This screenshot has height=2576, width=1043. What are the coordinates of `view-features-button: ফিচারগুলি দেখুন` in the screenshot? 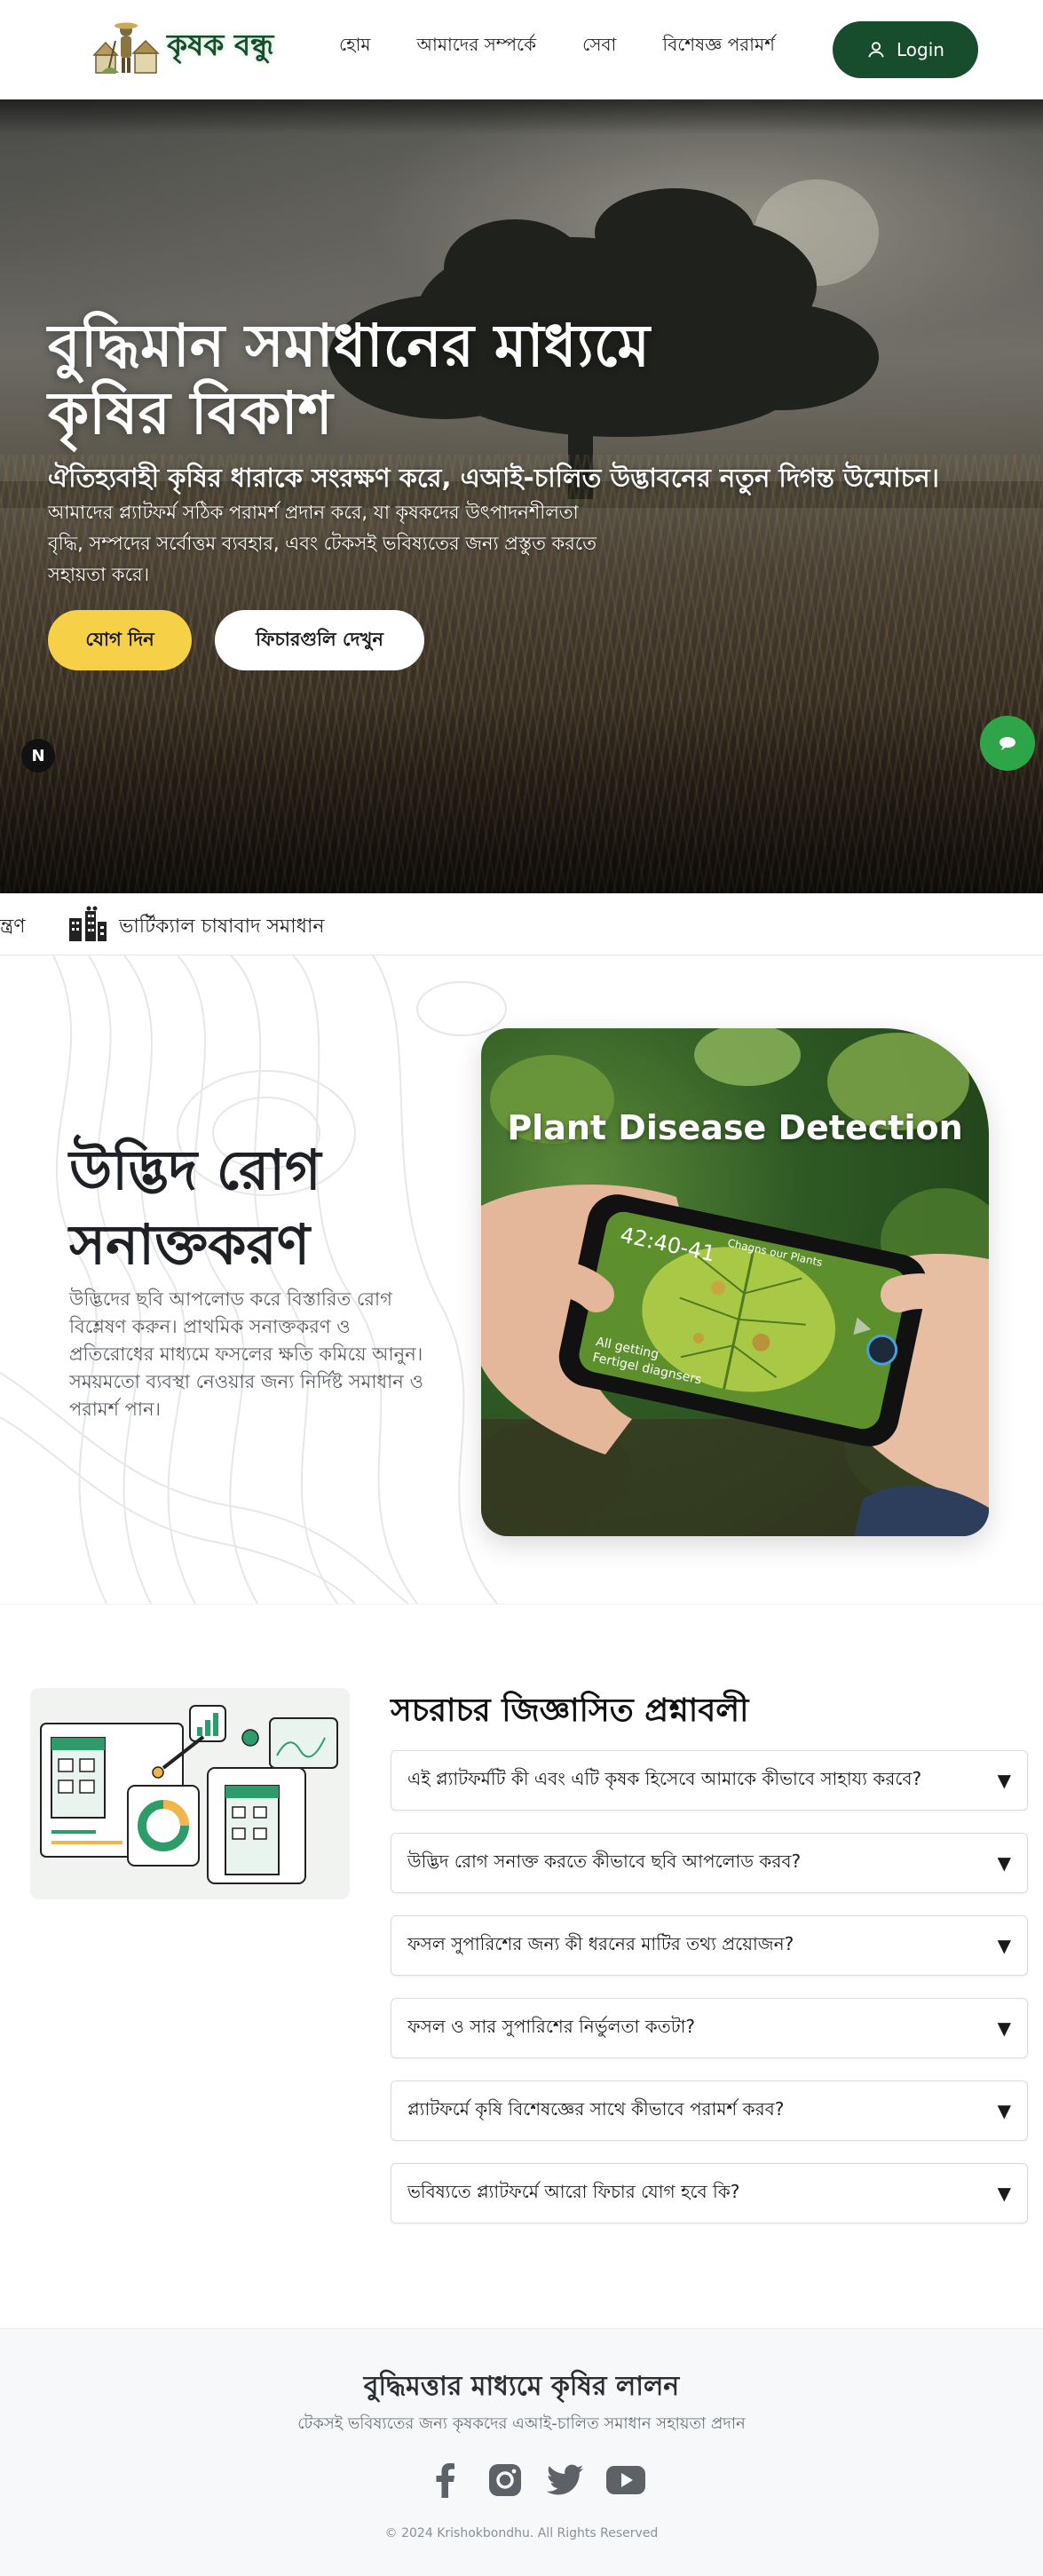 It's located at (319, 640).